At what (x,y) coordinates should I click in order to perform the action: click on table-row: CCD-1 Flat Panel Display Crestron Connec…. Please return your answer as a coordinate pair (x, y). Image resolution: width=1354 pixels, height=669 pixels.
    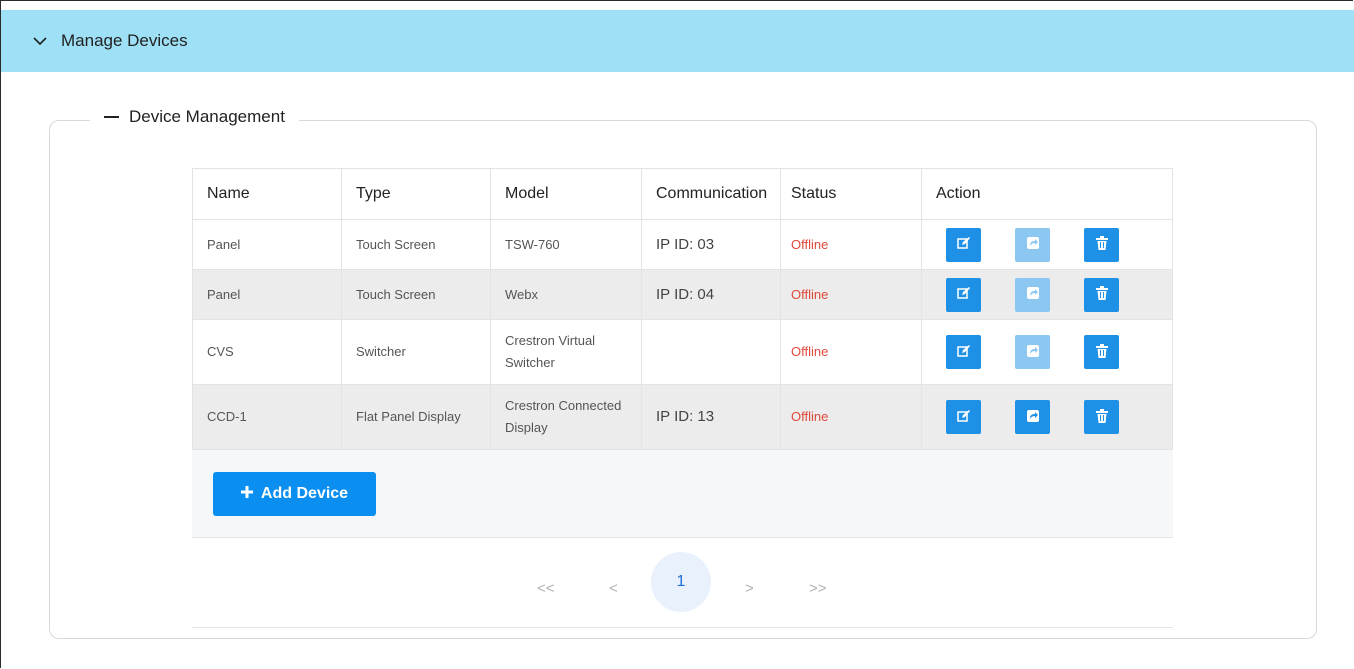
    Looking at the image, I should click on (682, 417).